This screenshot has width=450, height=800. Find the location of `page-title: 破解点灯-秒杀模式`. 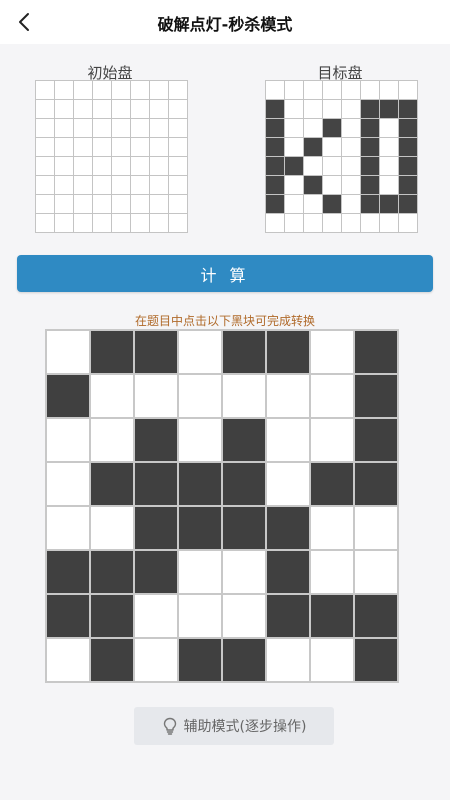

page-title: 破解点灯-秒杀模式 is located at coordinates (225, 24).